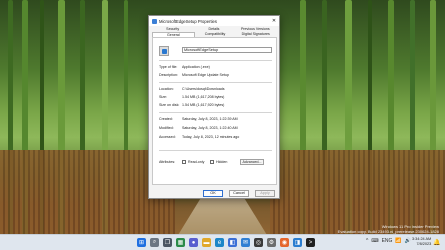 This screenshot has width=445, height=250. Describe the element at coordinates (310, 242) in the screenshot. I see `terminal-icon: >` at that location.